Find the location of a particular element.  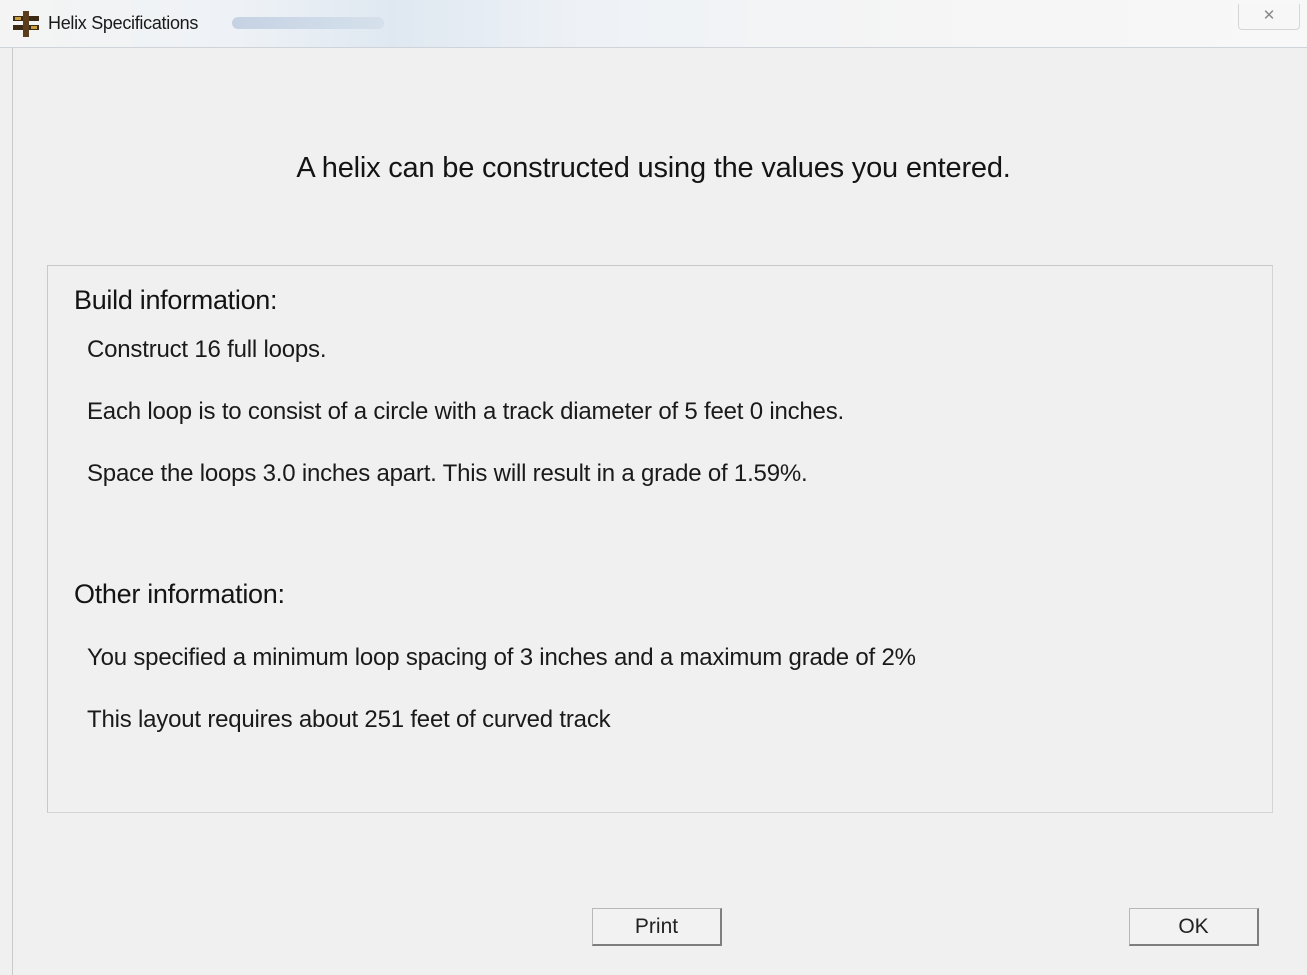

helix-app-icon is located at coordinates (26, 24).